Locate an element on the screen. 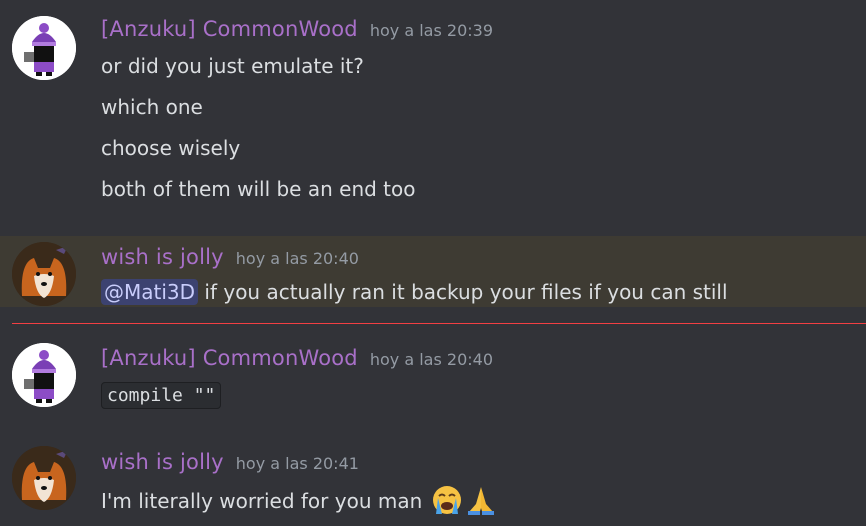 Image resolution: width=866 pixels, height=526 pixels. message-header: wish is jolly hoy a las 20:40 is located at coordinates (230, 257).